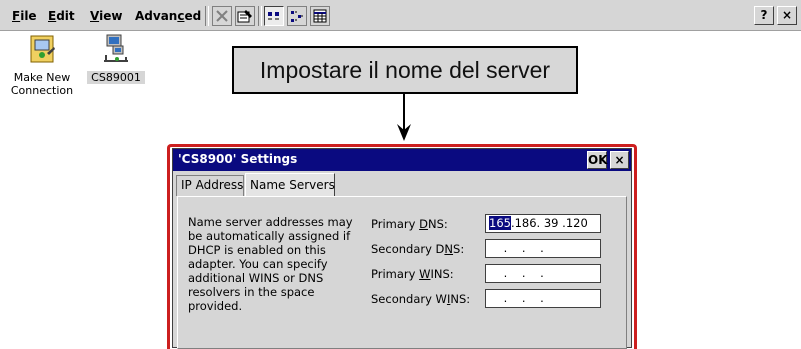 The height and width of the screenshot is (349, 801). Describe the element at coordinates (619, 160) in the screenshot. I see `dialog-close-button: ×` at that location.